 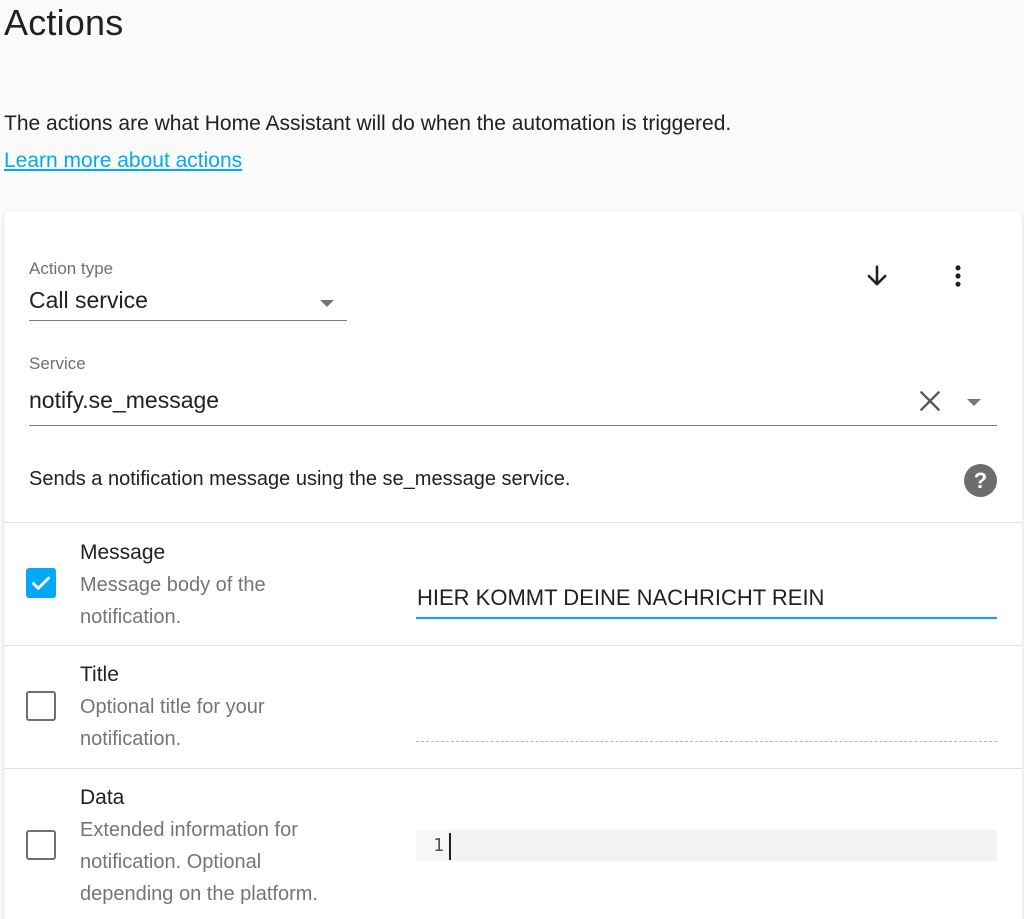 What do you see at coordinates (173, 601) in the screenshot?
I see `message-param-description: Message body of the notification.` at bounding box center [173, 601].